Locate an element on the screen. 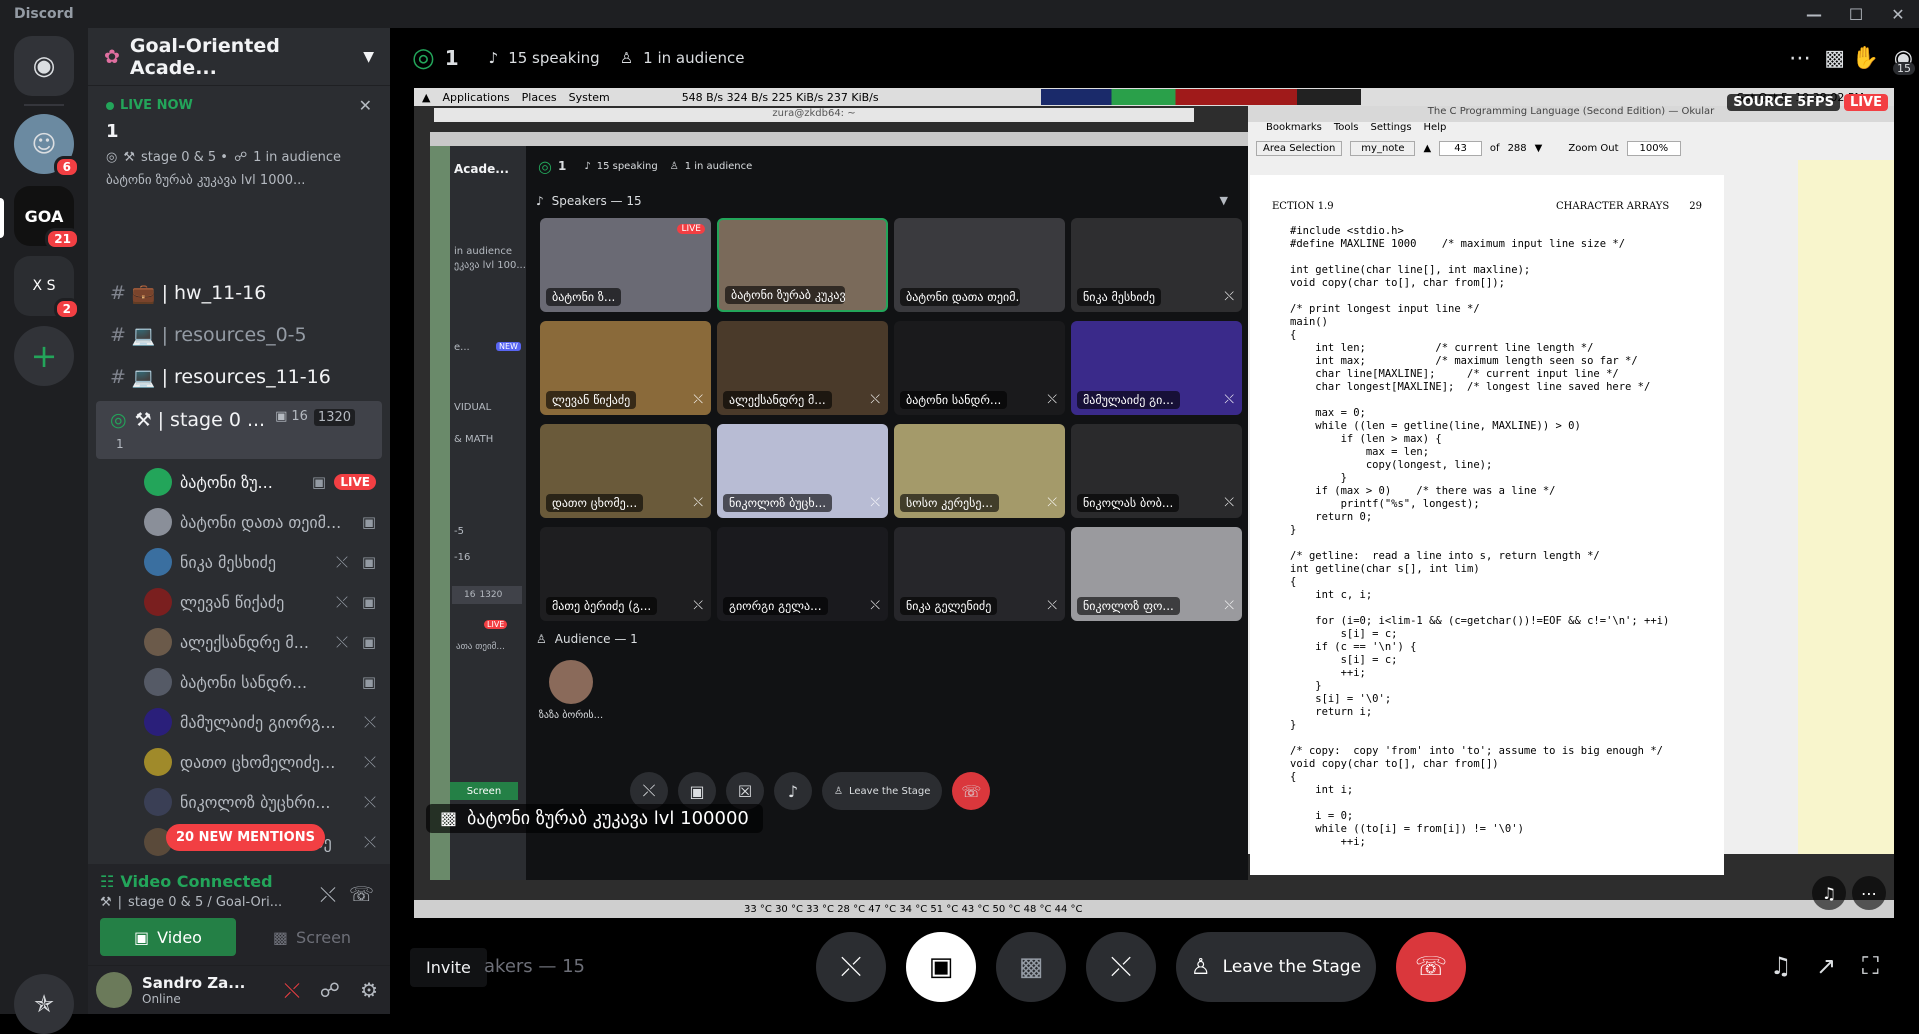 The image size is (1919, 1034). notification-badge: 15 is located at coordinates (1904, 68).